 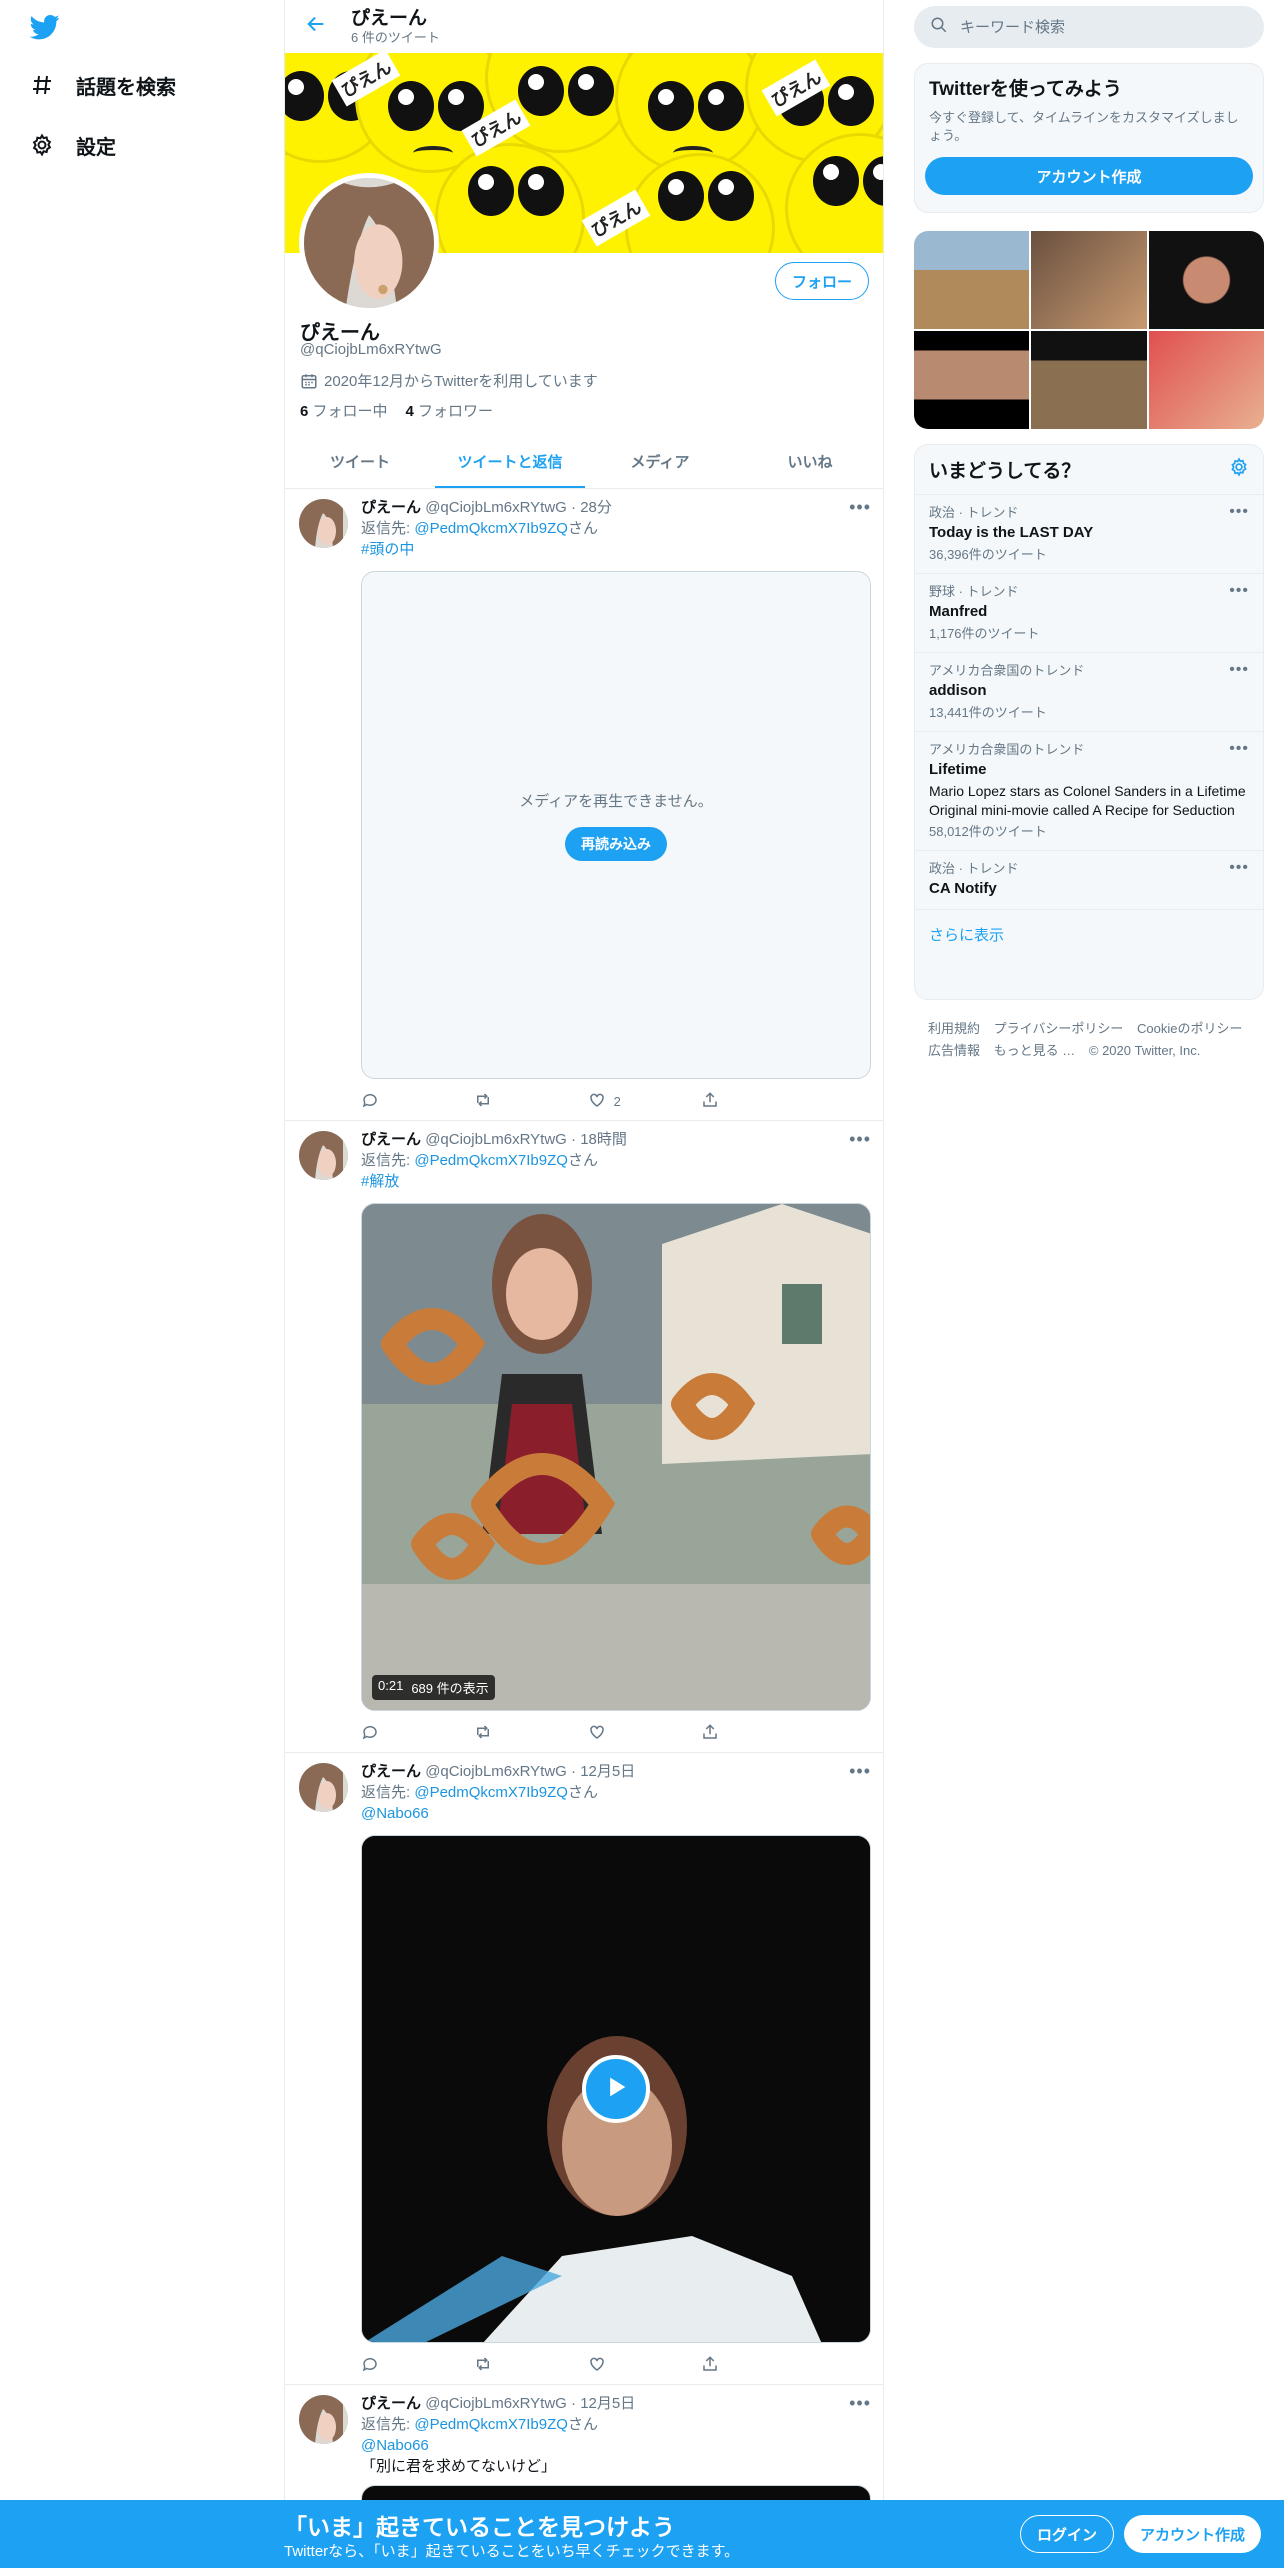 I want to click on hashtag-link: #頭の中, so click(x=616, y=549).